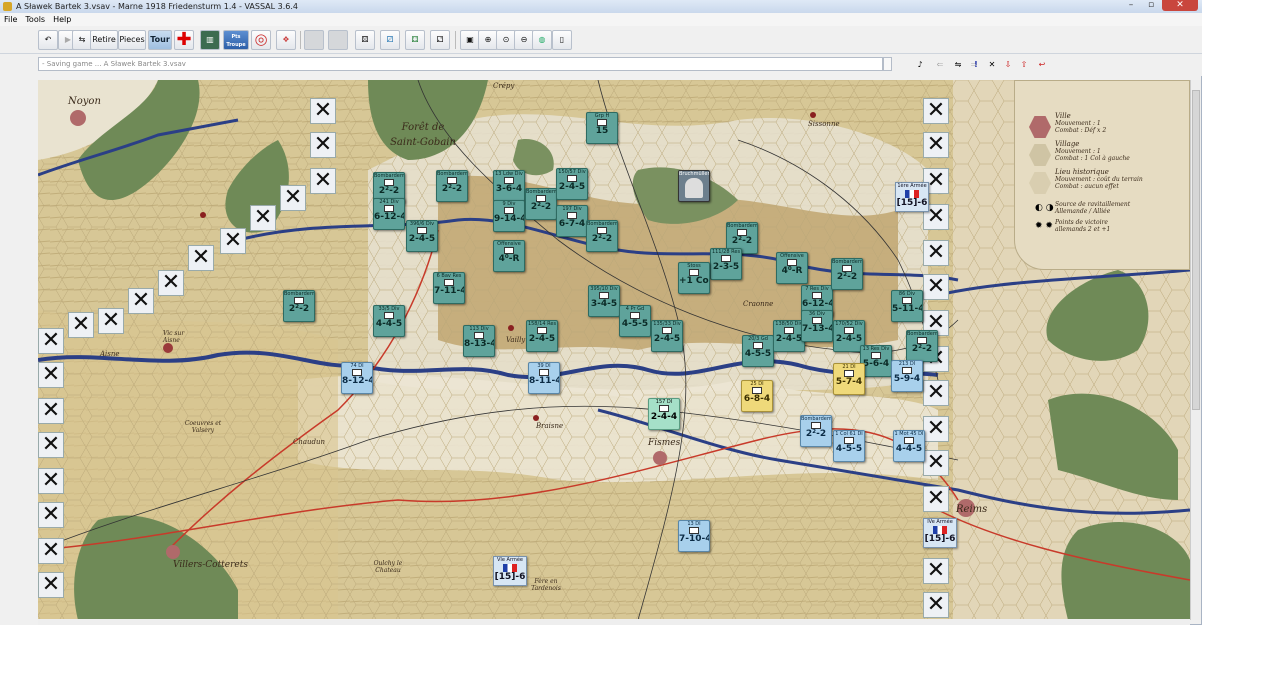 The image size is (1280, 693). Describe the element at coordinates (667, 336) in the screenshot. I see `unit-counter: 135/33 Div 2-4-5` at that location.